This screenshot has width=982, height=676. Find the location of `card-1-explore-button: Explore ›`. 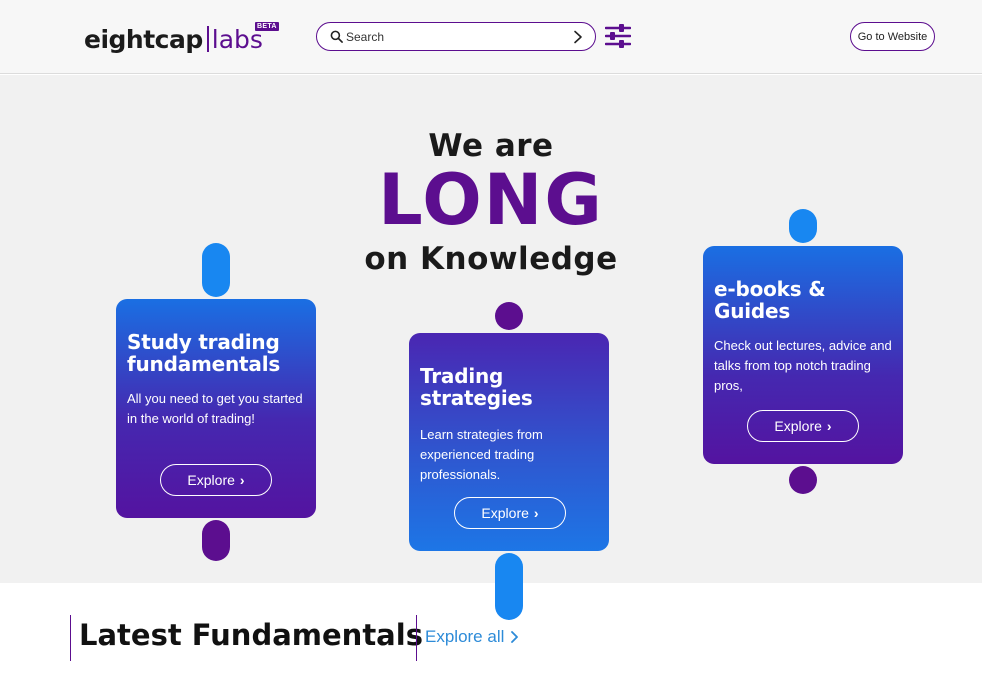

card-1-explore-button: Explore › is located at coordinates (216, 480).